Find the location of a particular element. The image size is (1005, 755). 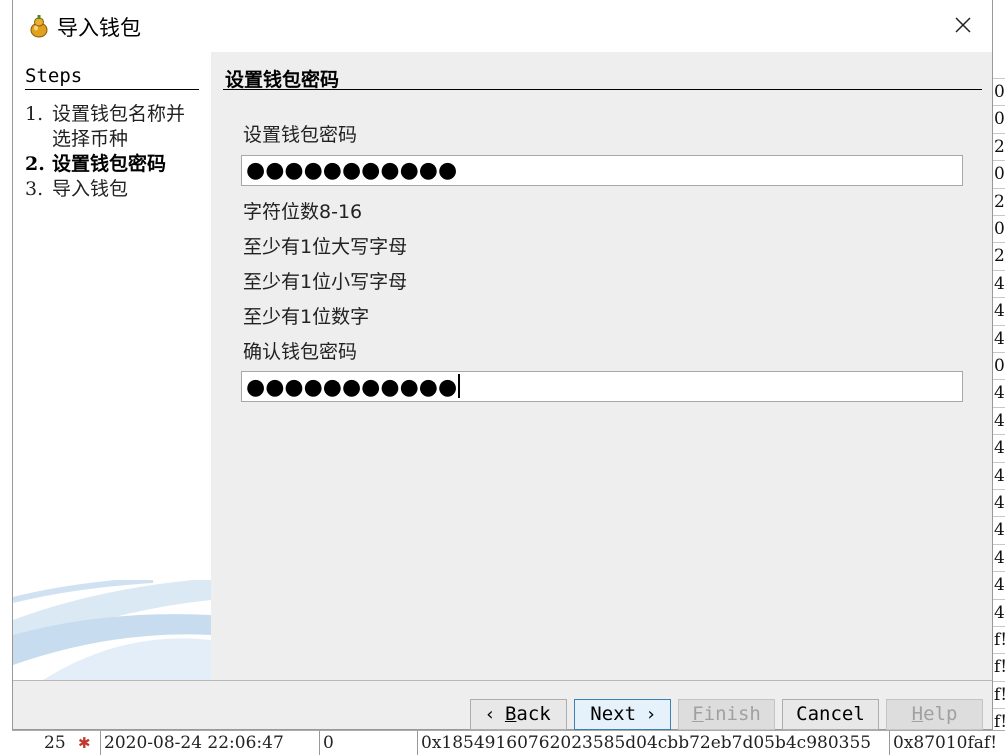

back-button: ‹ Back is located at coordinates (518, 714).